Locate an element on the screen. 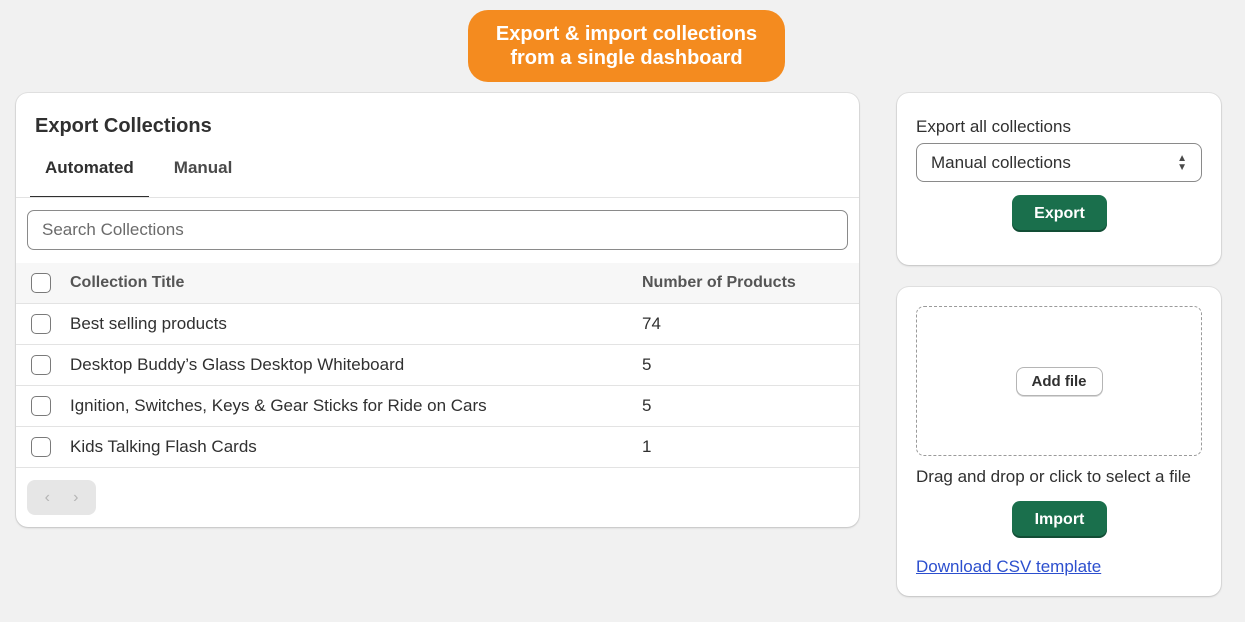 This screenshot has height=622, width=1245. tab-automated: Automated is located at coordinates (89, 171).